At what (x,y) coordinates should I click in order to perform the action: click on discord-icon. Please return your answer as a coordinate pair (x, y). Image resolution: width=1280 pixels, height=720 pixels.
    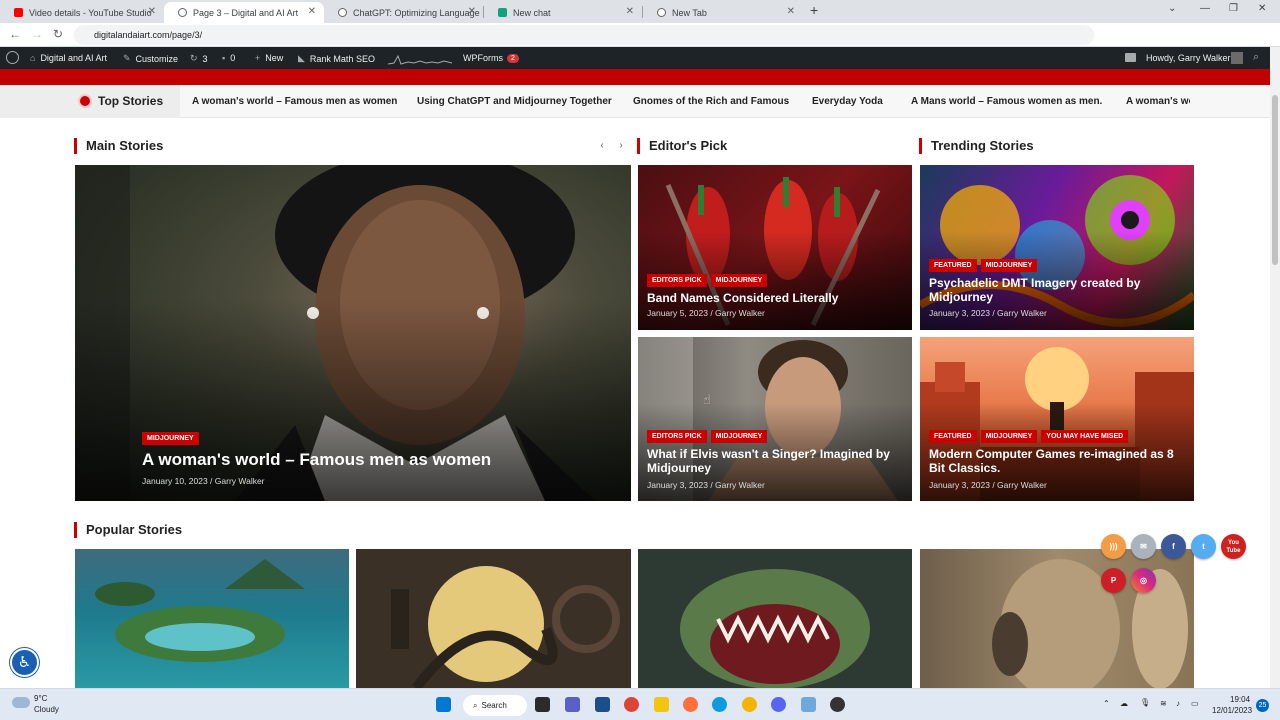
    Looking at the image, I should click on (778, 704).